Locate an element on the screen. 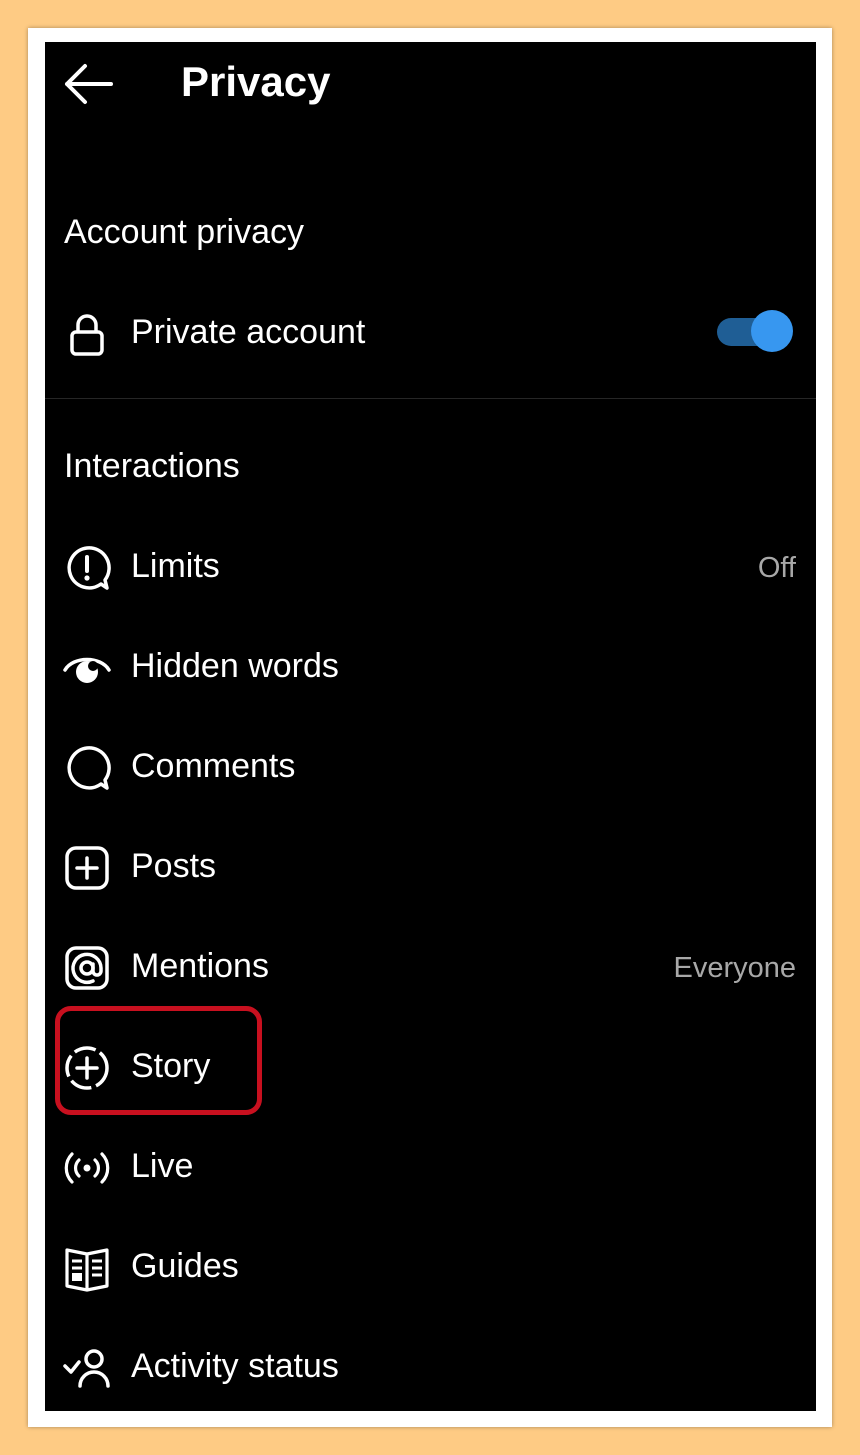  live-broadcast-icon is located at coordinates (87, 1168).